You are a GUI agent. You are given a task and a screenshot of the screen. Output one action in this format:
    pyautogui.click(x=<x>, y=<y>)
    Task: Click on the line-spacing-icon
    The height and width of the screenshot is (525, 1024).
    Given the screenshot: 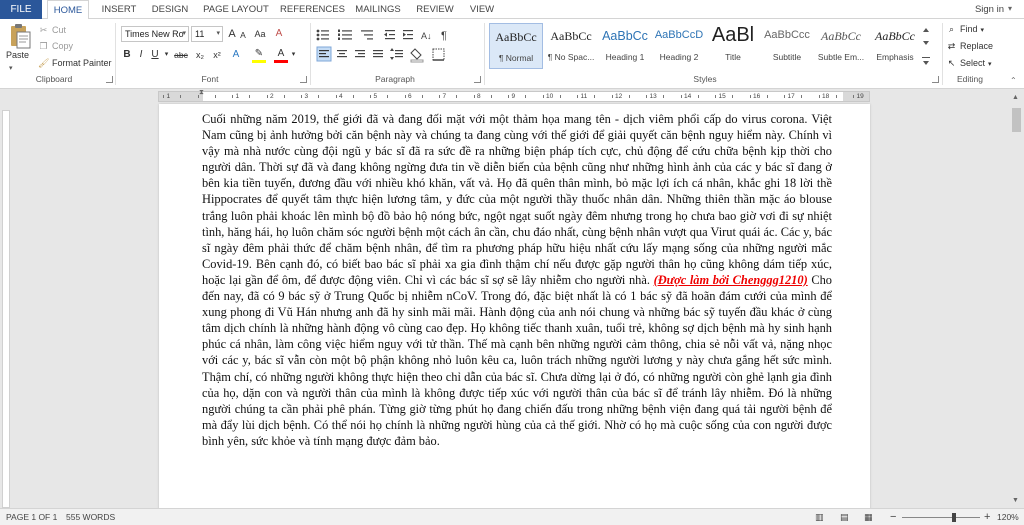 What is the action you would take?
    pyautogui.click(x=396, y=54)
    